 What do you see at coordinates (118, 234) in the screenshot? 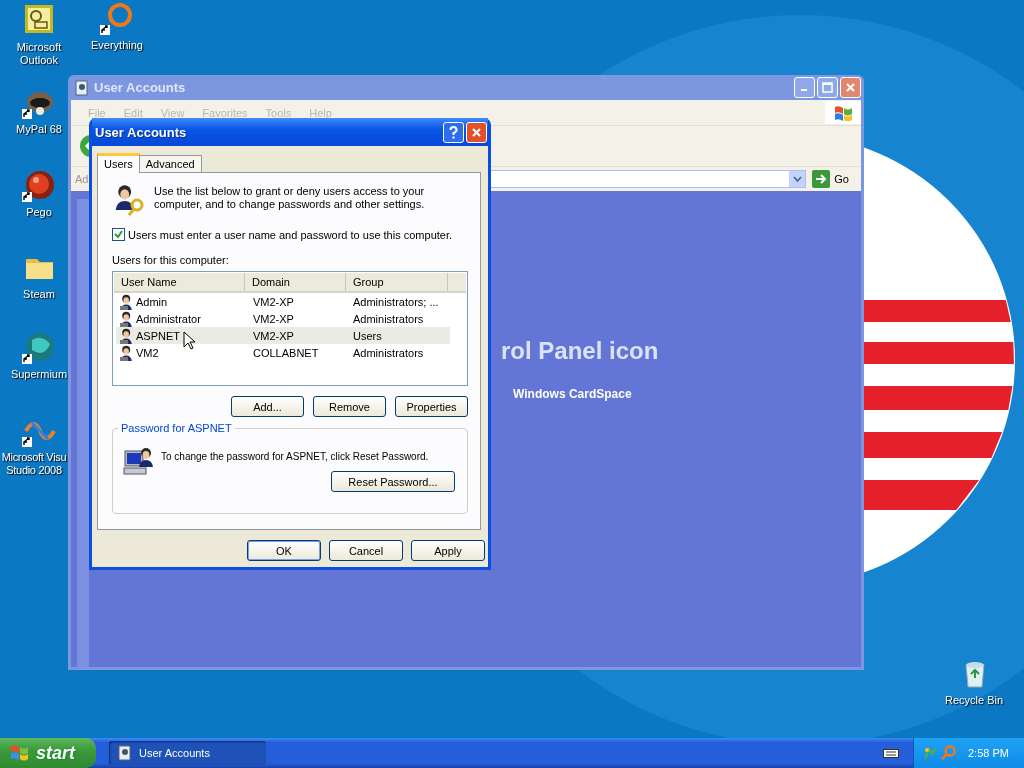
I see `checkbox` at bounding box center [118, 234].